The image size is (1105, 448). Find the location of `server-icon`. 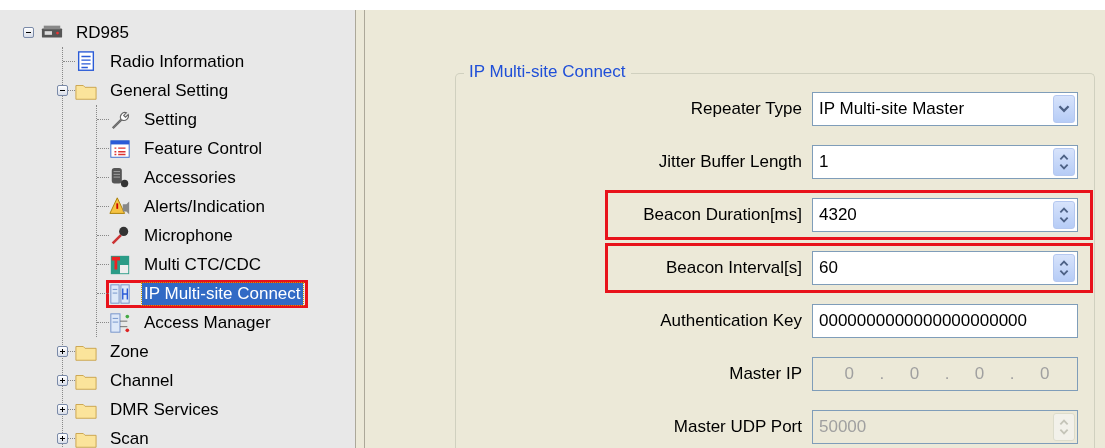

server-icon is located at coordinates (120, 322).